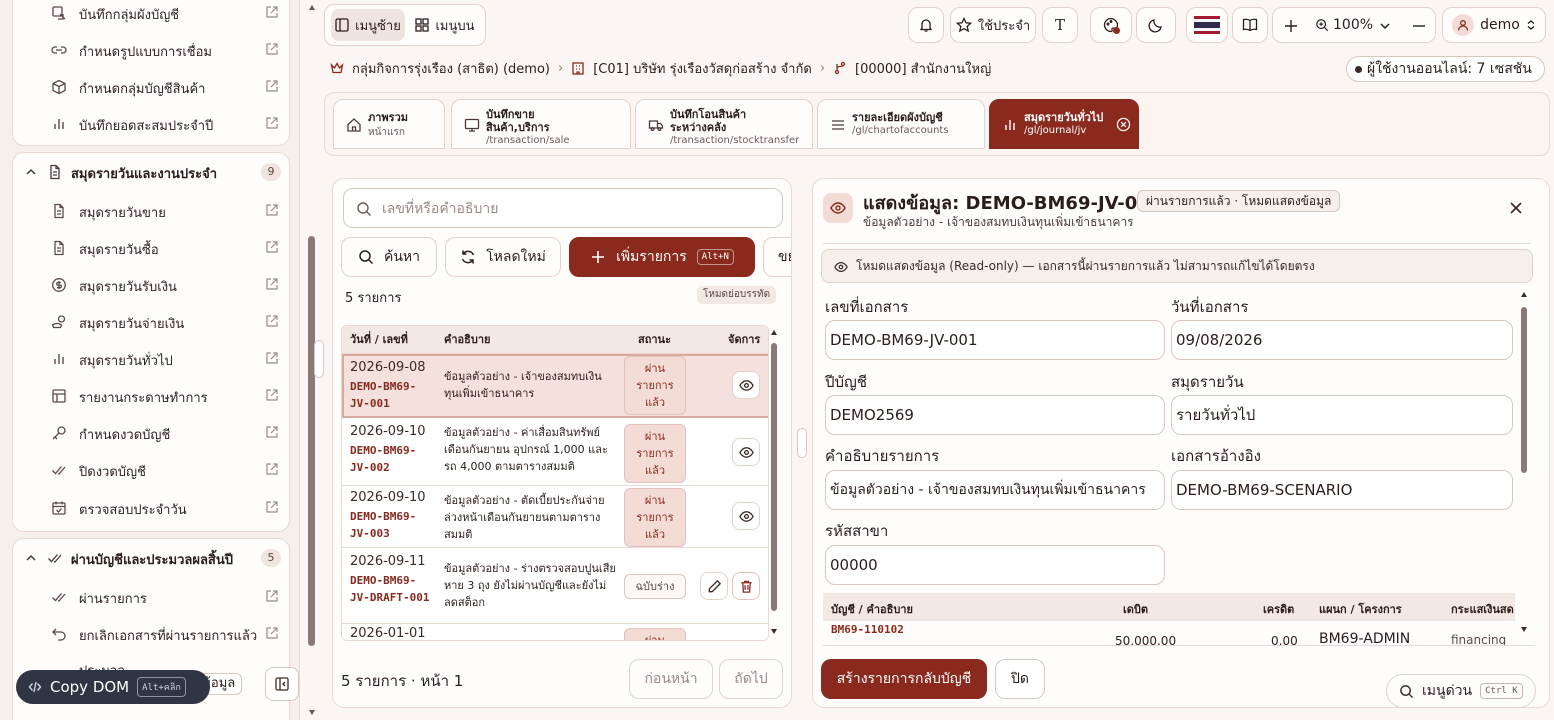 The width and height of the screenshot is (1554, 720). What do you see at coordinates (152, 558) in the screenshot?
I see `sidebar-group-header: ผ่านบัญชีและประมวลผลสิ้นปี 5` at bounding box center [152, 558].